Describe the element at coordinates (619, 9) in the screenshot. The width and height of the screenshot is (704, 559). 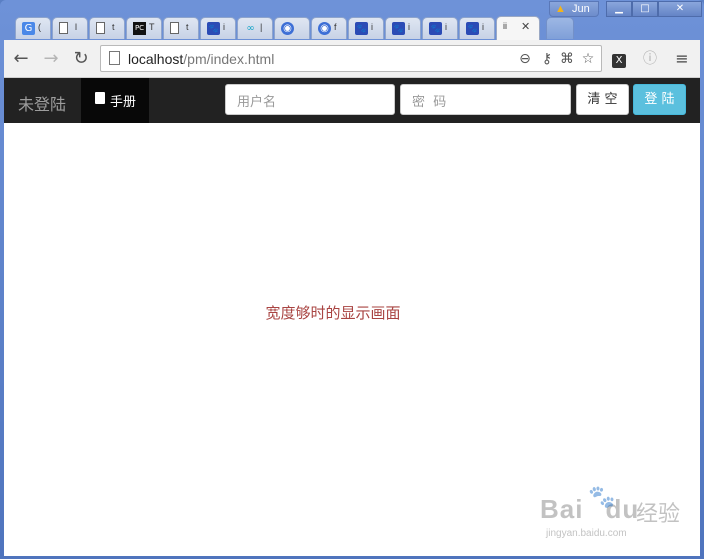
I see `minimize-button: ▁` at that location.